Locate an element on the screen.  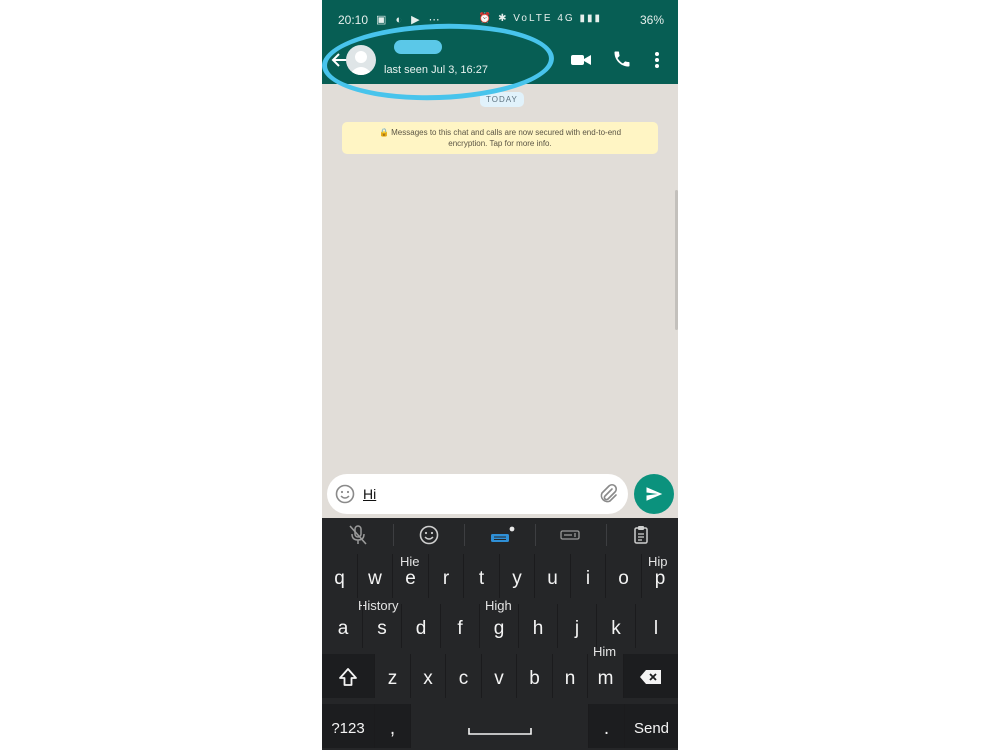
backspace-icon is located at coordinates (650, 677).